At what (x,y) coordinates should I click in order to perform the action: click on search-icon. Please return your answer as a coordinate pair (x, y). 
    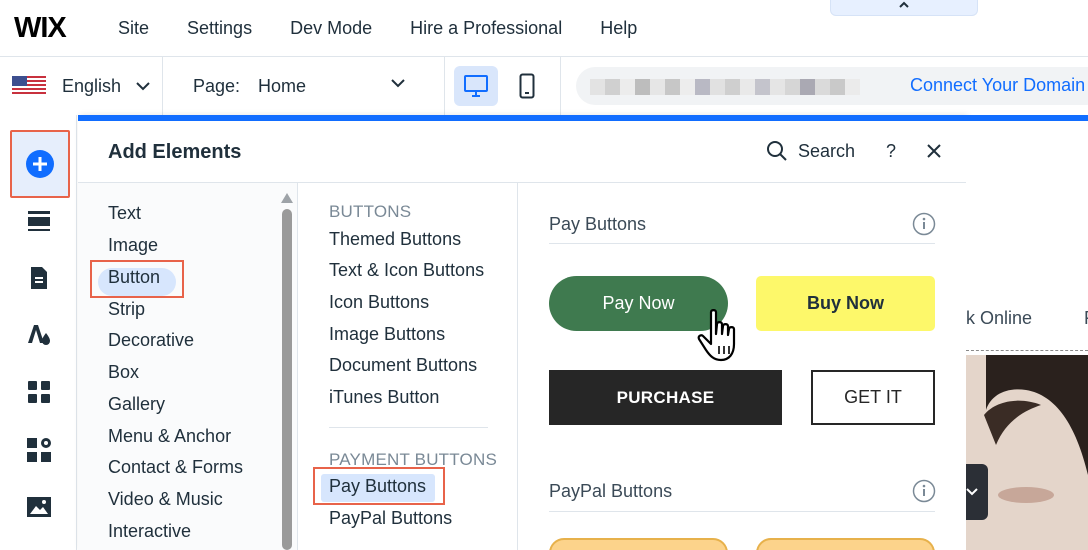
    Looking at the image, I should click on (777, 151).